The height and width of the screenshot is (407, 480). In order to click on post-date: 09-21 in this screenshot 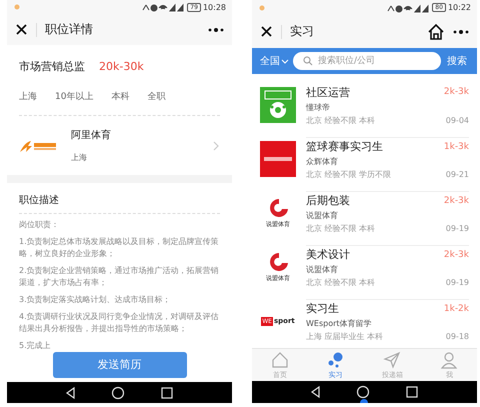, I will do `click(457, 174)`.